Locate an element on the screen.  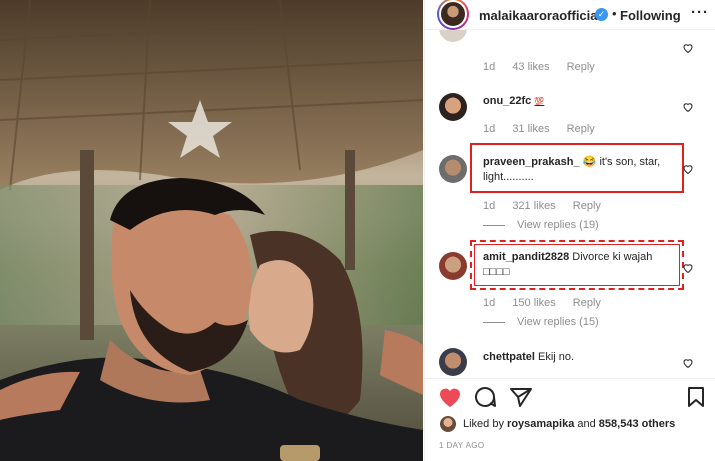
share-icon is located at coordinates (521, 397).